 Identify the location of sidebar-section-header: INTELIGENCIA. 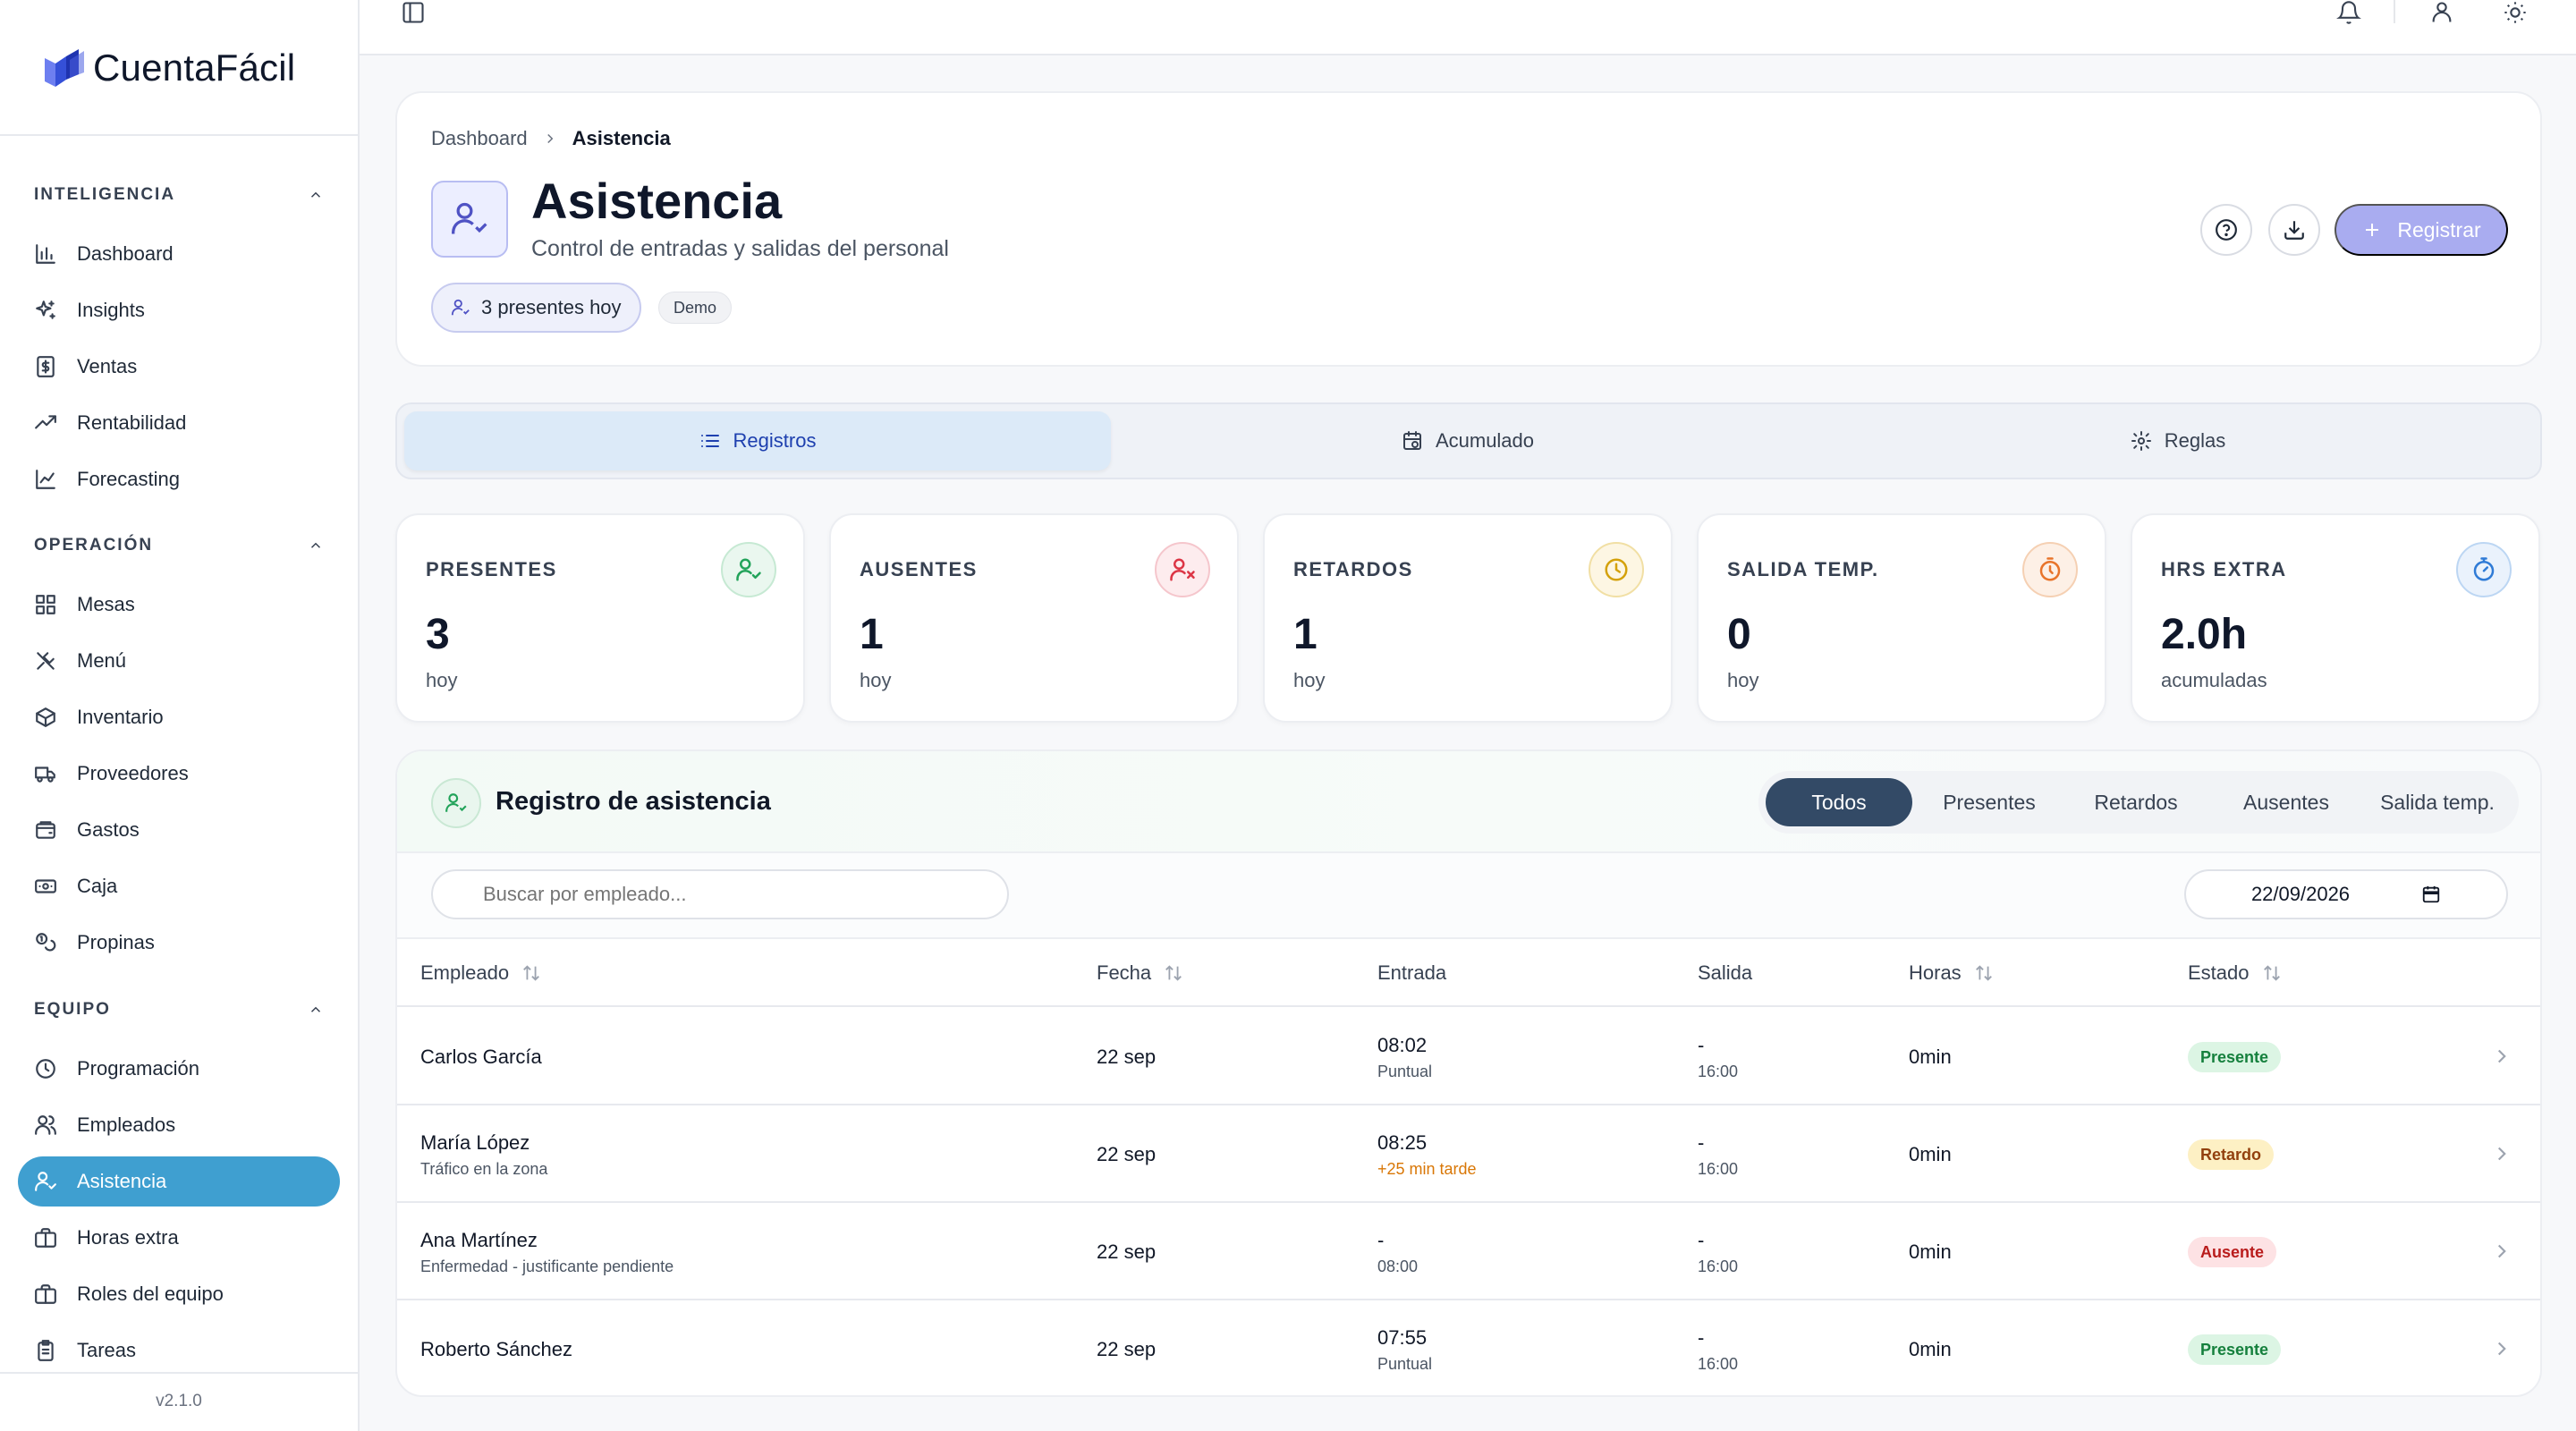
(179, 195).